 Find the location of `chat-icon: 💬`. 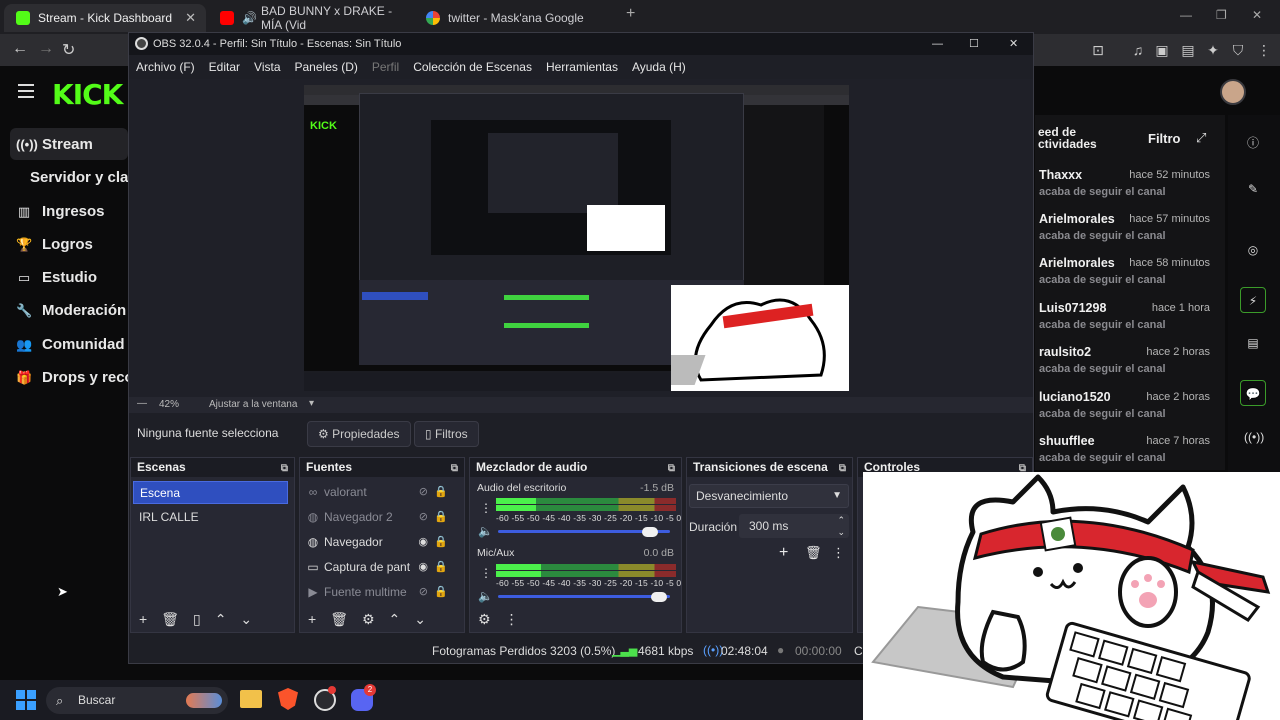

chat-icon: 💬 is located at coordinates (1253, 393).